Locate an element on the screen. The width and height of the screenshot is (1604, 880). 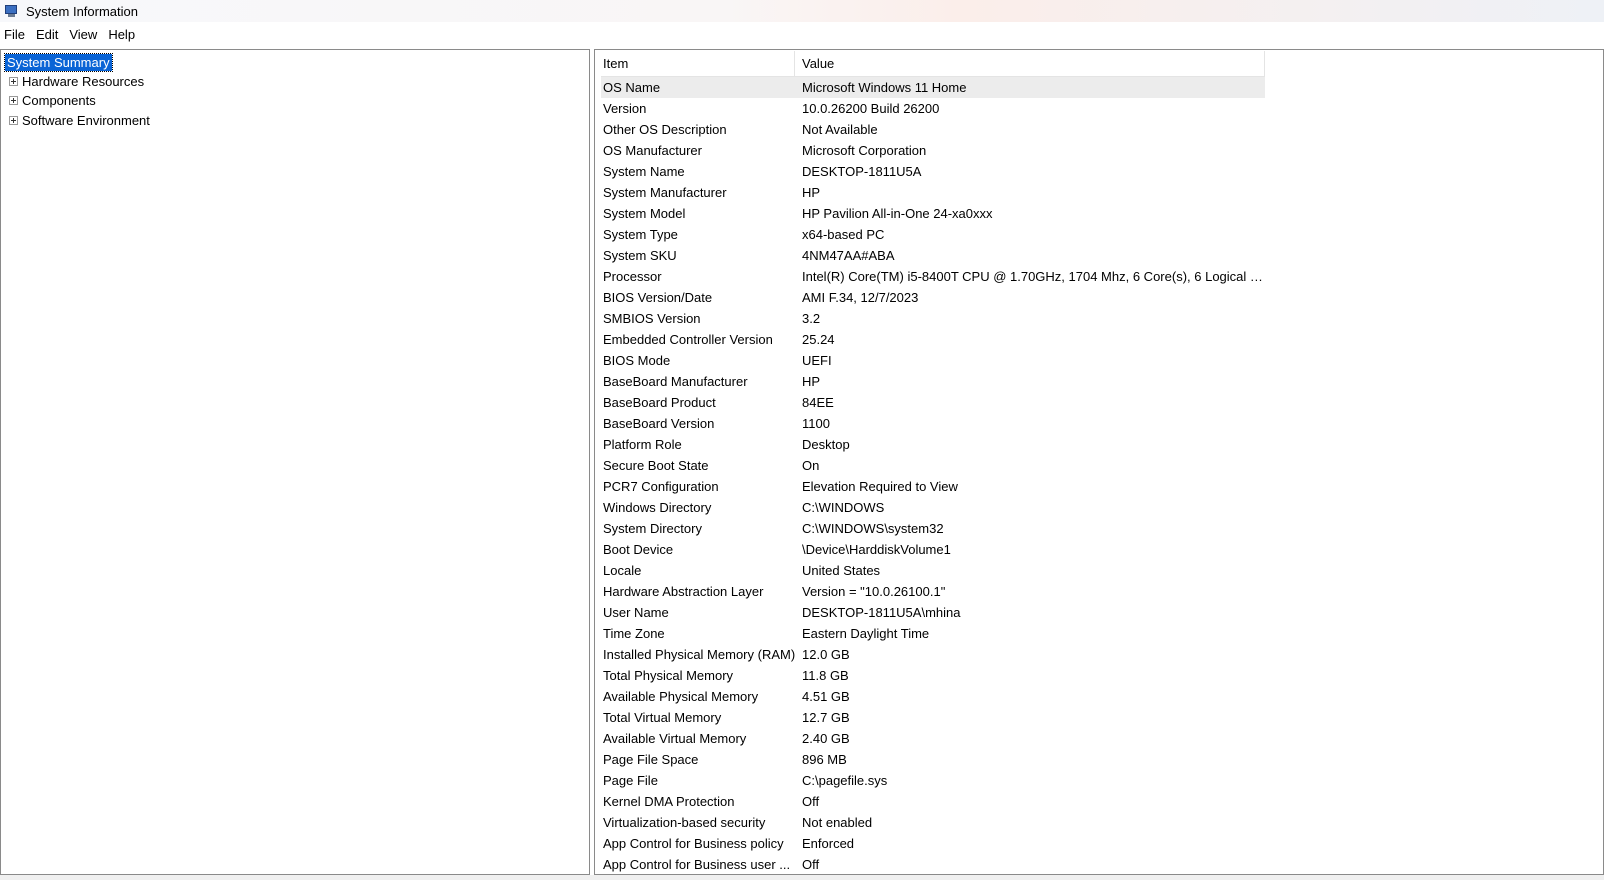
table-row: System SKU 4NM47AA#ABA is located at coordinates (933, 255).